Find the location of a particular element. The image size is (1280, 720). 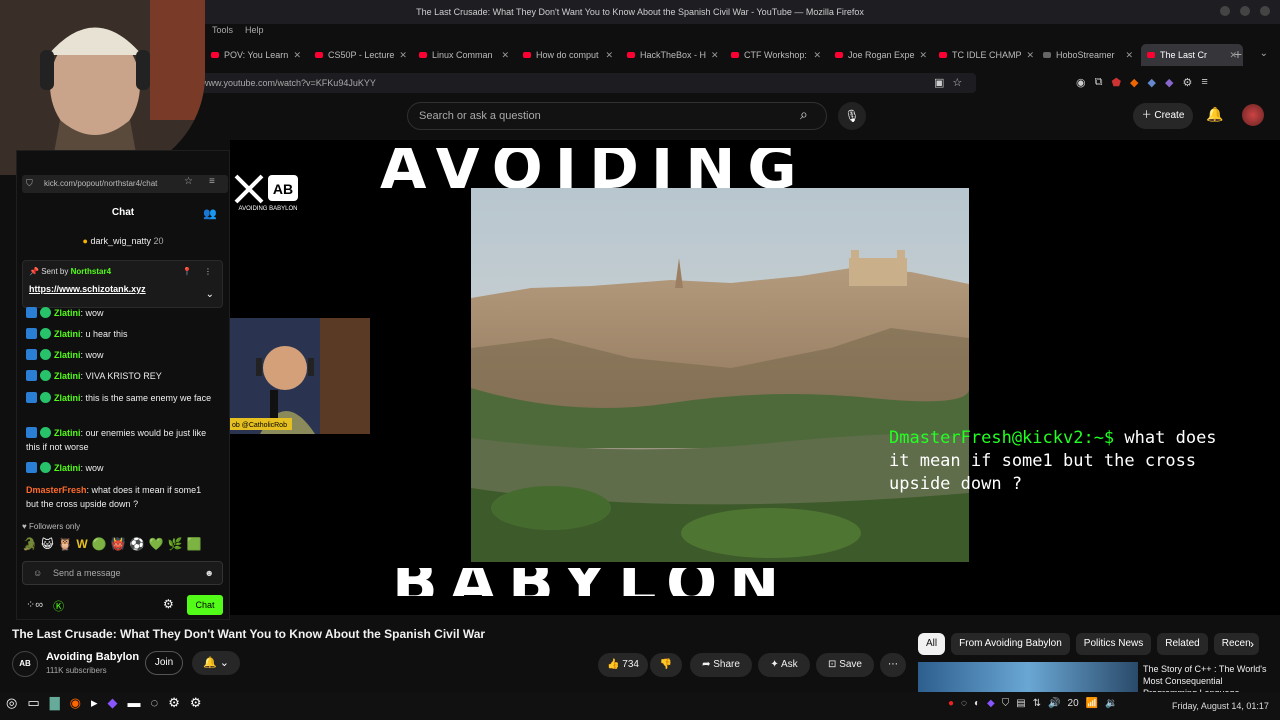

file-manager-icon: ▇ is located at coordinates (55, 703).